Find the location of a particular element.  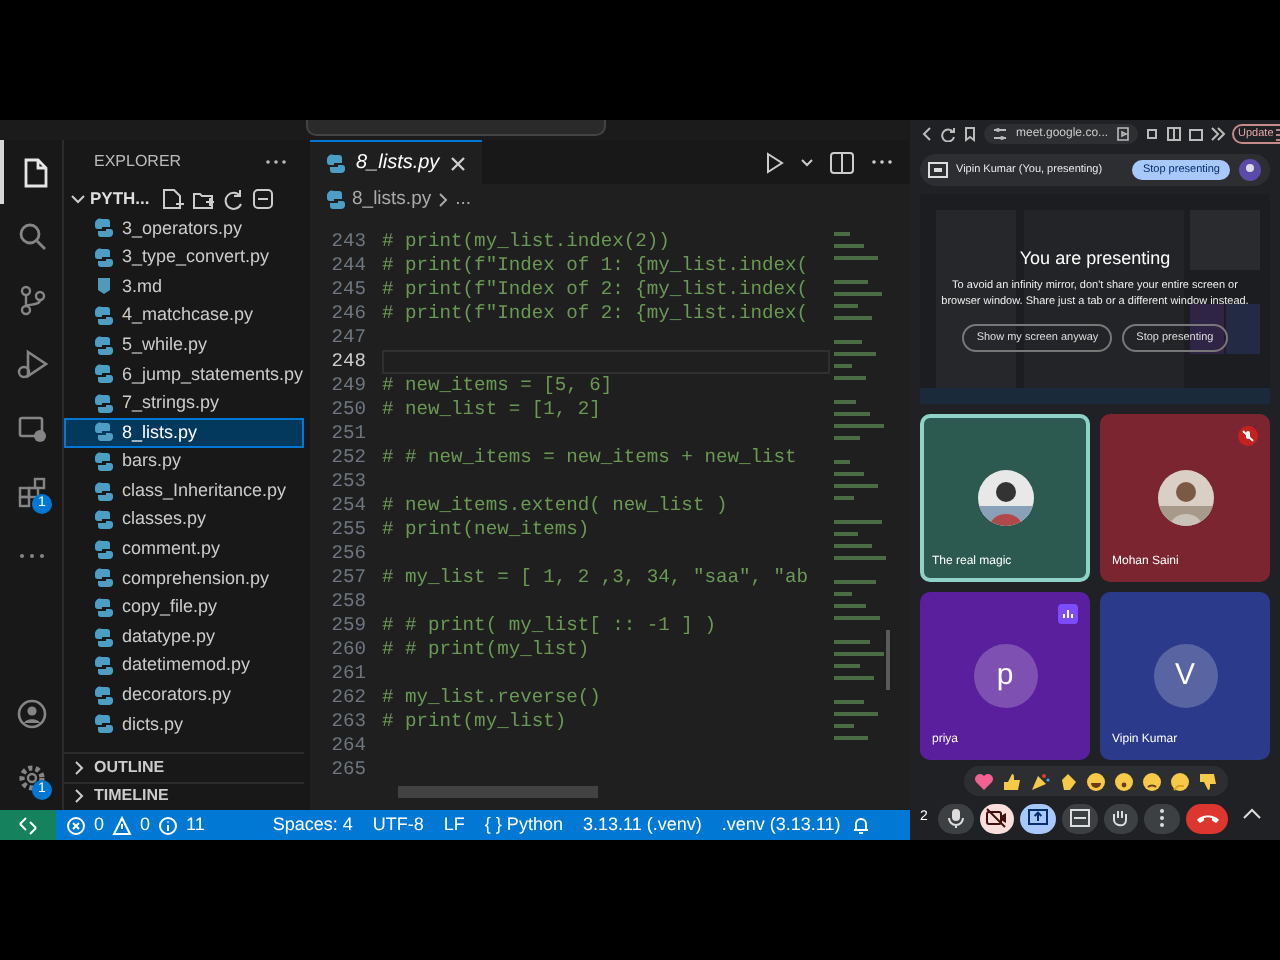

line-number: 253 is located at coordinates (348, 482).